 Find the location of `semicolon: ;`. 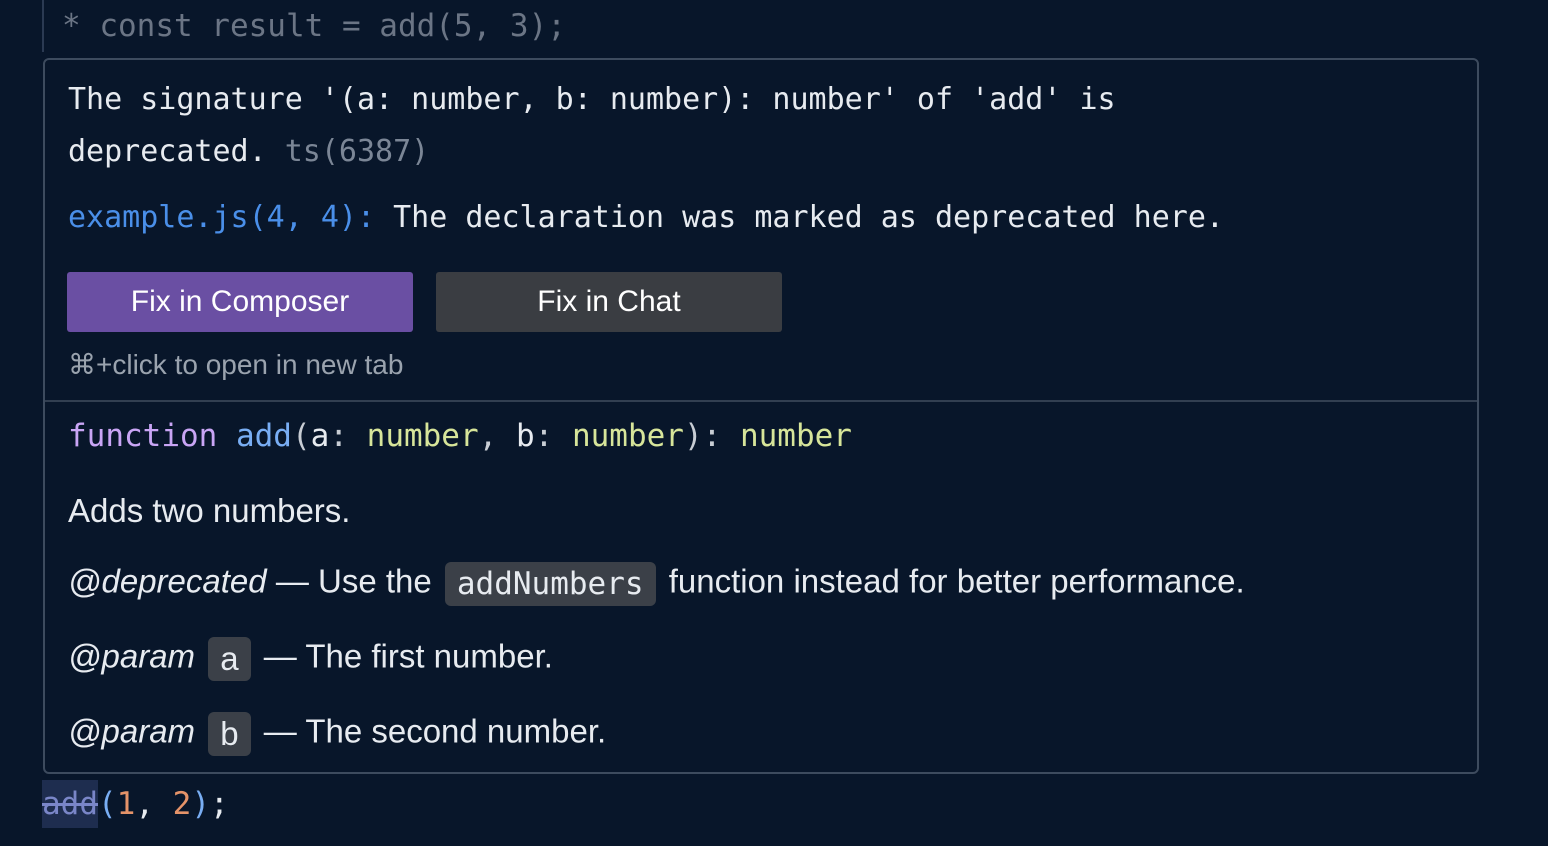

semicolon: ; is located at coordinates (219, 804).